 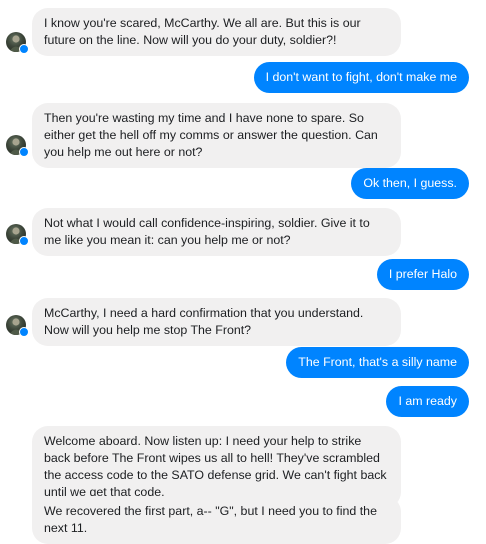 I want to click on message-bubble-outgoing: Ok then, I guess., so click(x=410, y=183).